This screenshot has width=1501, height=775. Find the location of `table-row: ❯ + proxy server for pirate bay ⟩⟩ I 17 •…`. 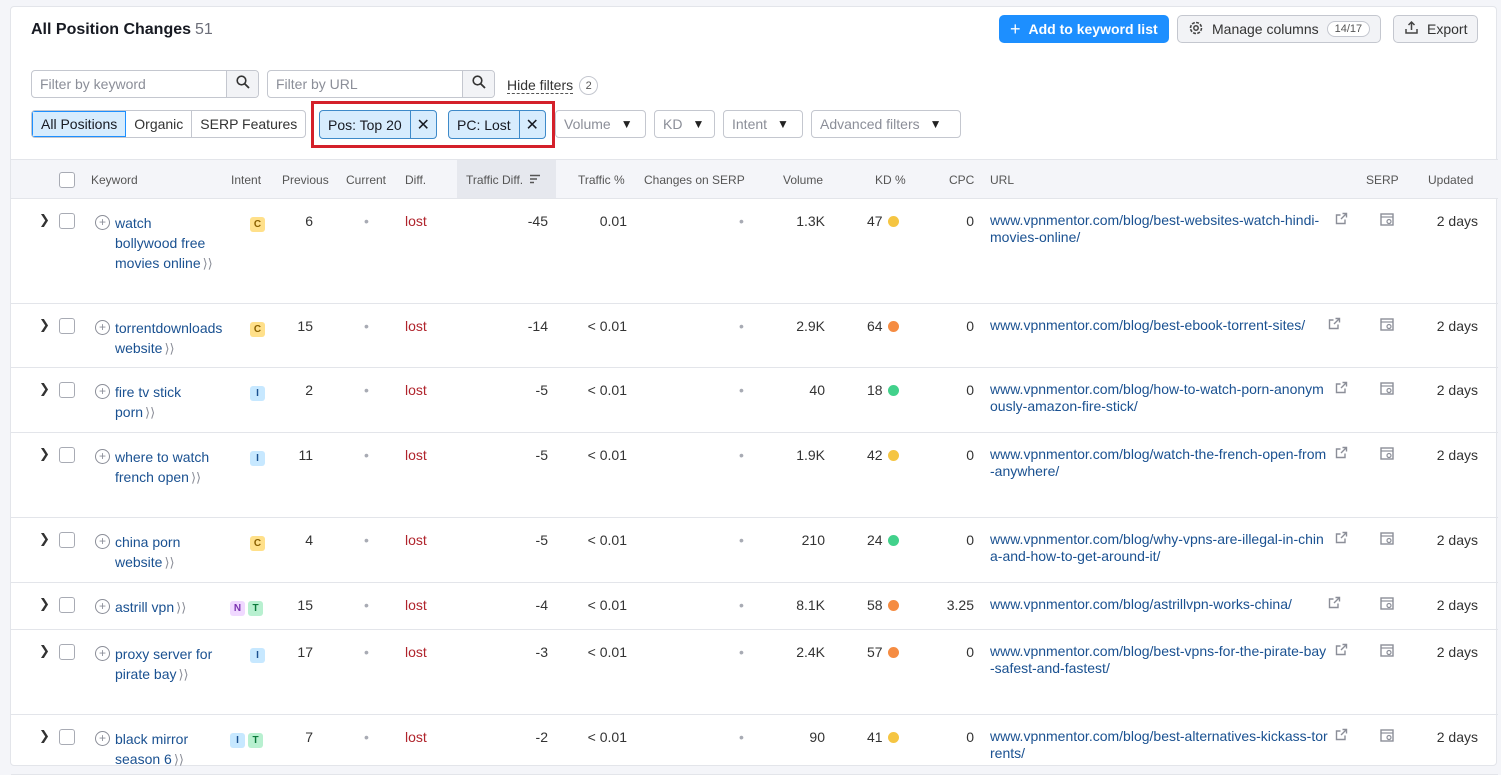

table-row: ❯ + proxy server for pirate bay ⟩⟩ I 17 •… is located at coordinates (754, 672).